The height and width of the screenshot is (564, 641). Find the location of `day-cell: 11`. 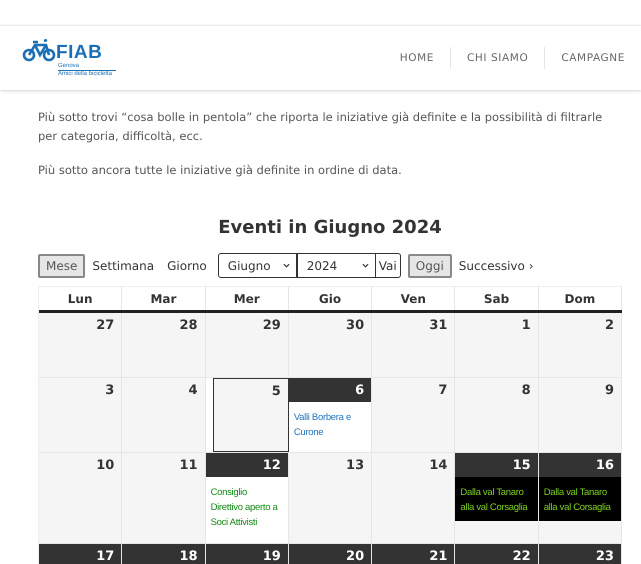

day-cell: 11 is located at coordinates (164, 498).